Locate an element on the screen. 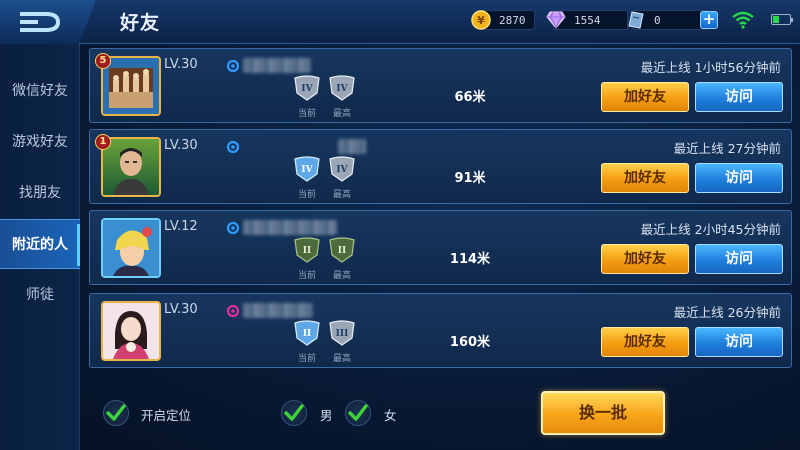 The width and height of the screenshot is (800, 450). tier-highest: III 最高 is located at coordinates (342, 342).